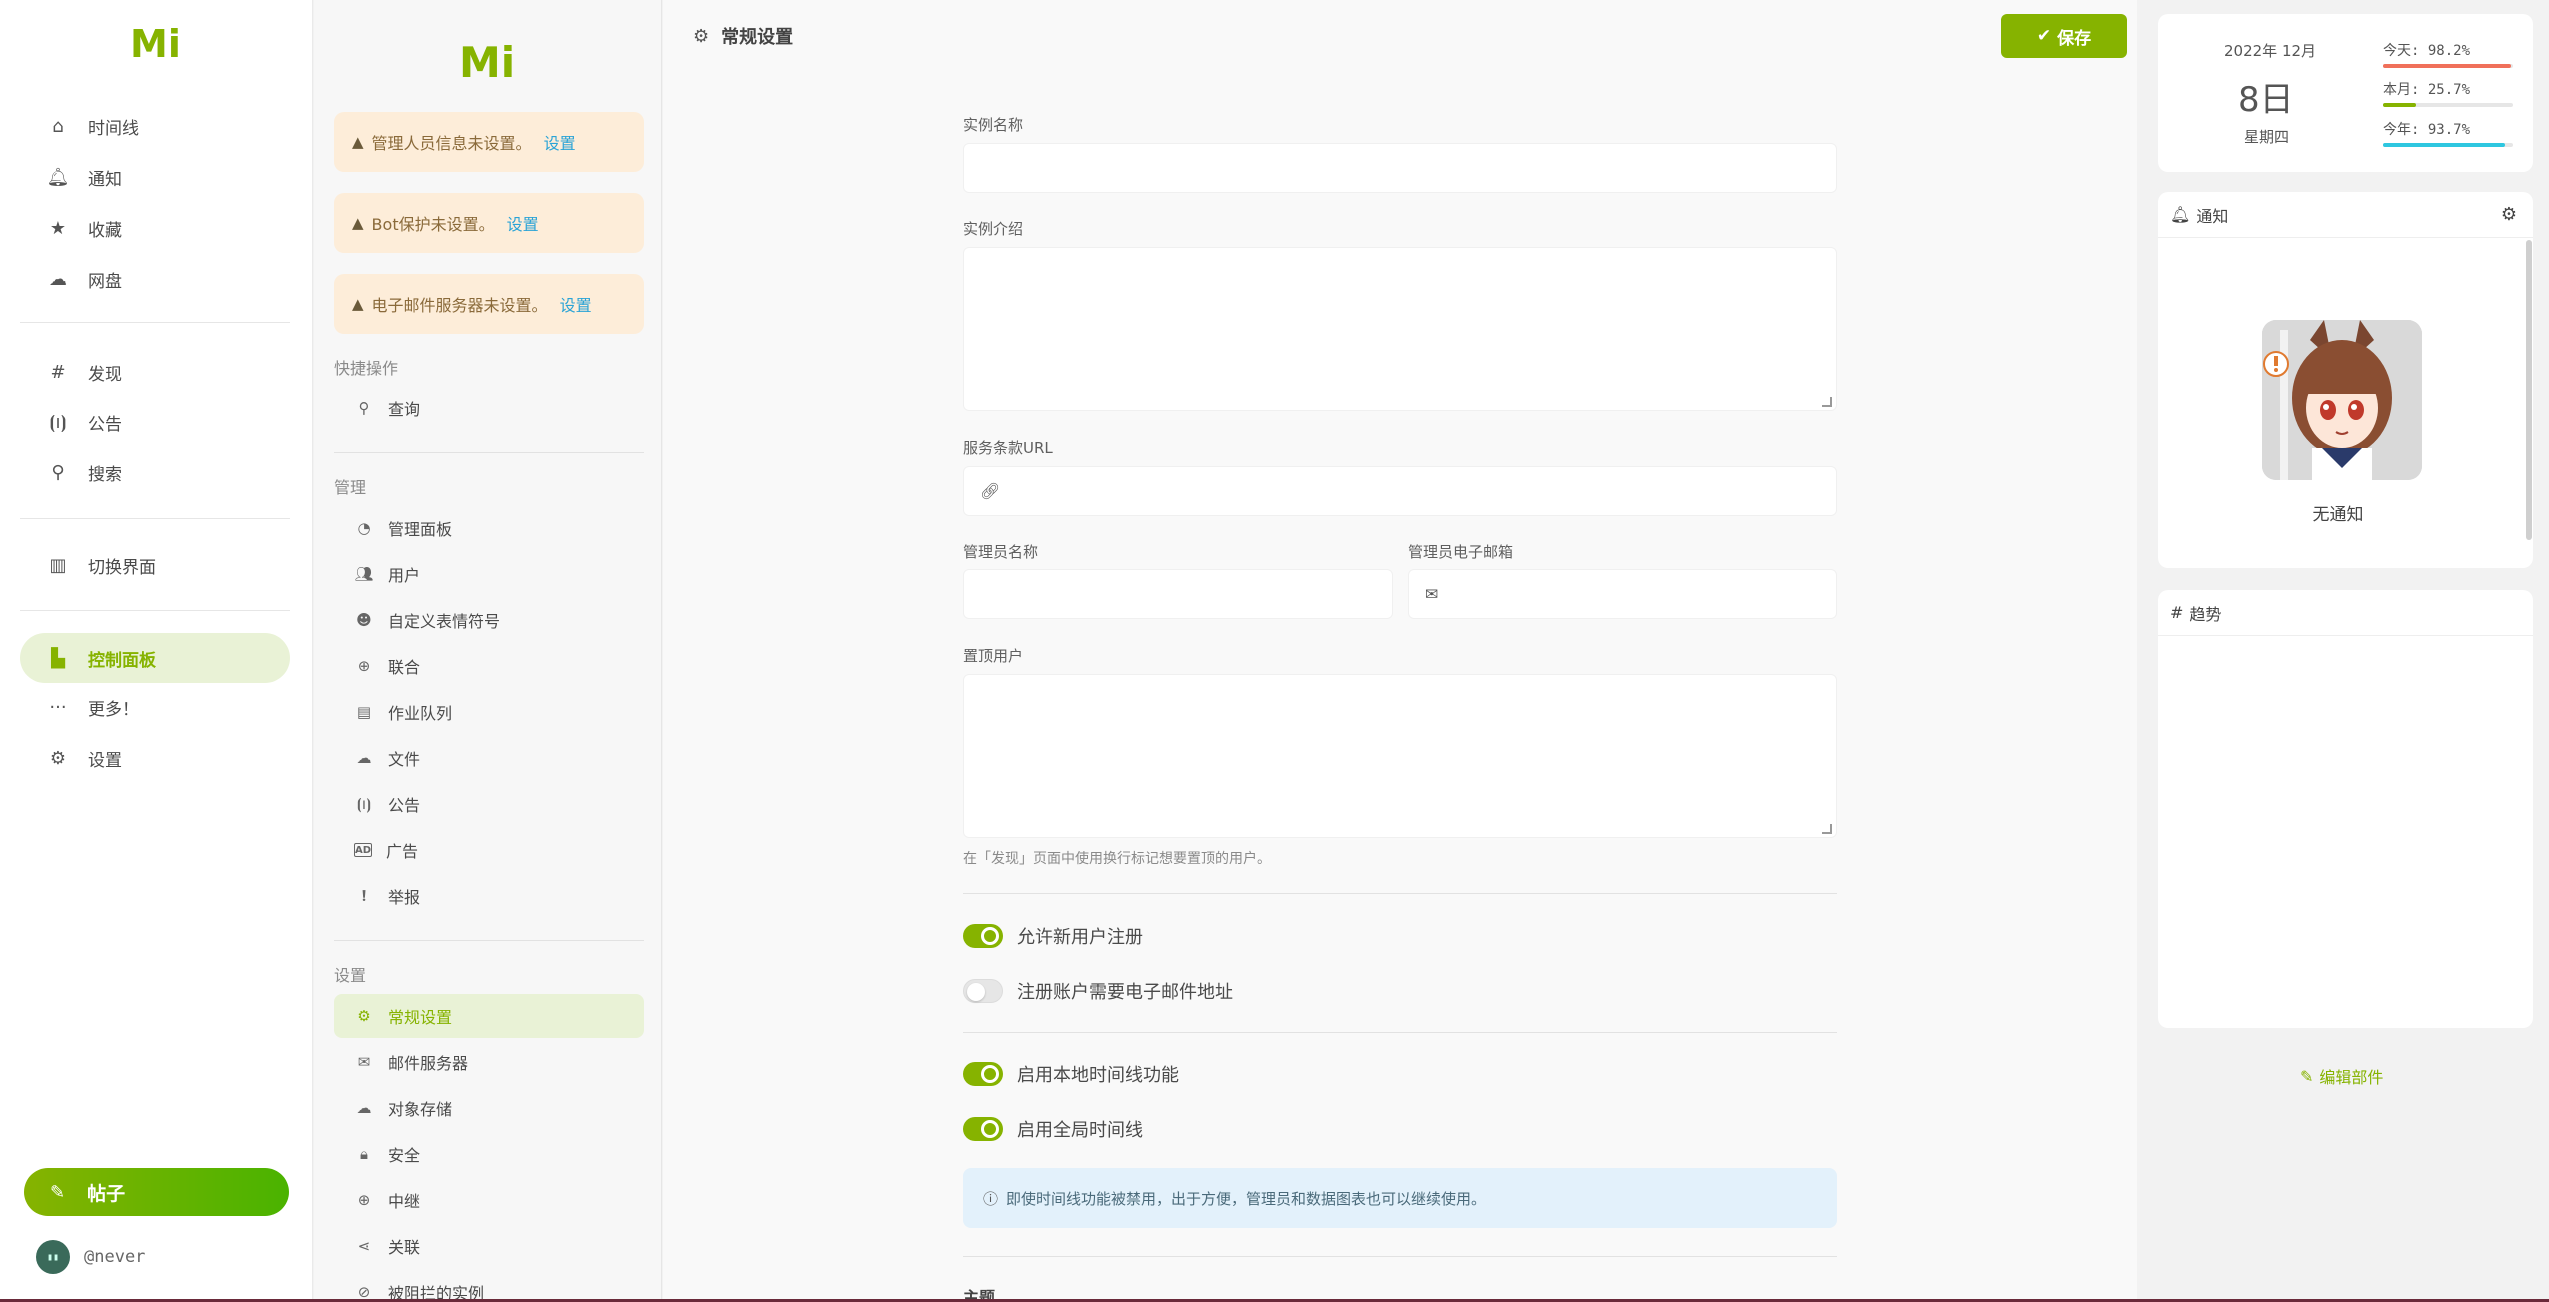  Describe the element at coordinates (364, 1062) in the screenshot. I see `envelope-icon: ✉` at that location.